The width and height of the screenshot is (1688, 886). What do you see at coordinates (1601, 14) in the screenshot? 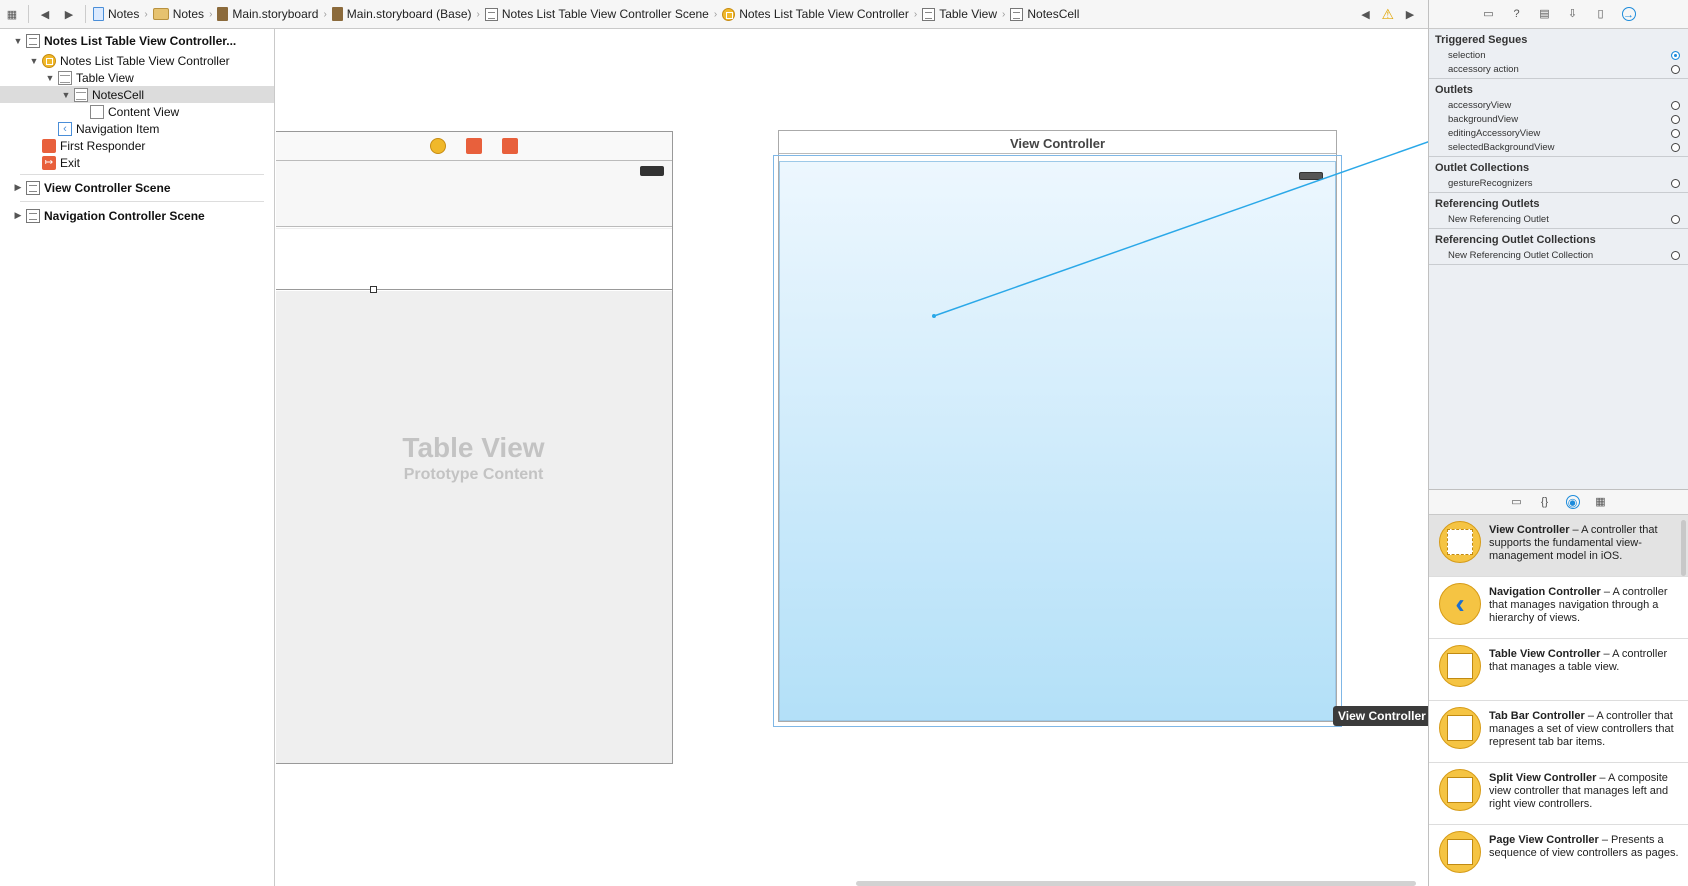
I see `size-inspector-icon: ▯` at bounding box center [1601, 14].